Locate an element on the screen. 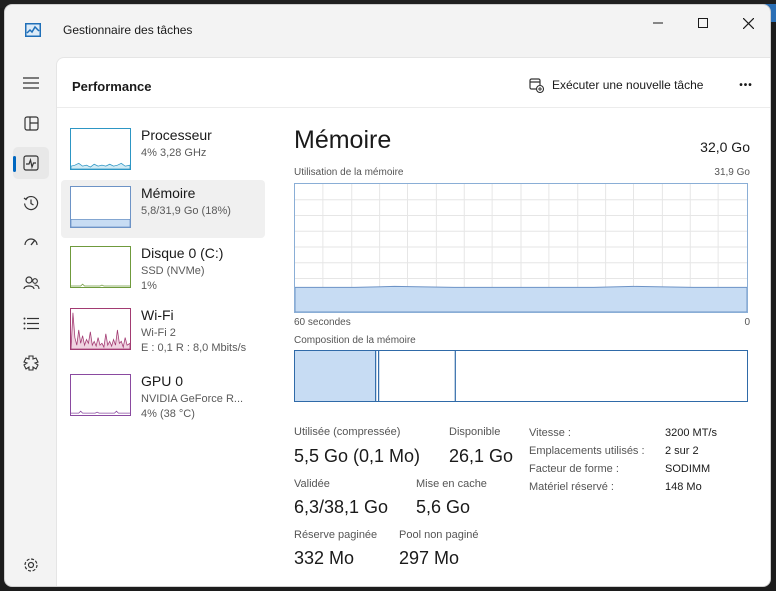 The width and height of the screenshot is (776, 591). memory-usage-graph is located at coordinates (521, 248).